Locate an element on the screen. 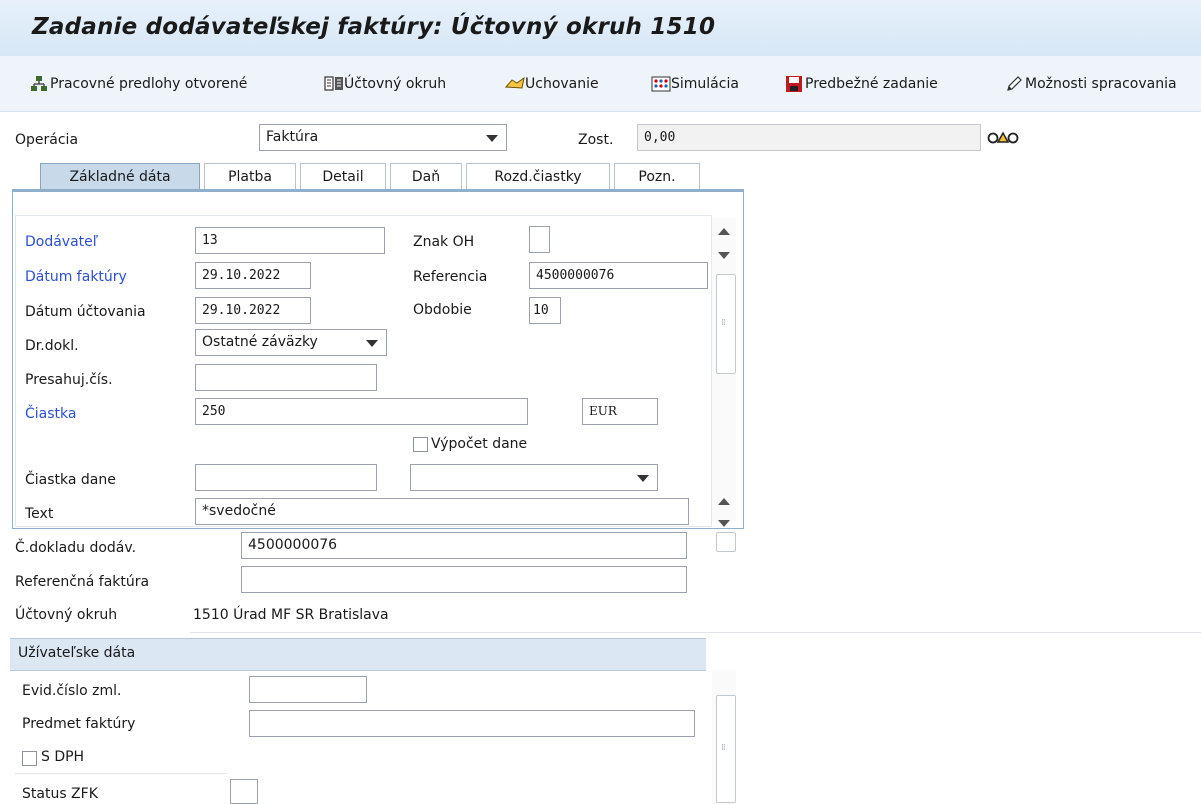 The width and height of the screenshot is (1201, 804). operation-label: Operácia is located at coordinates (47, 140).